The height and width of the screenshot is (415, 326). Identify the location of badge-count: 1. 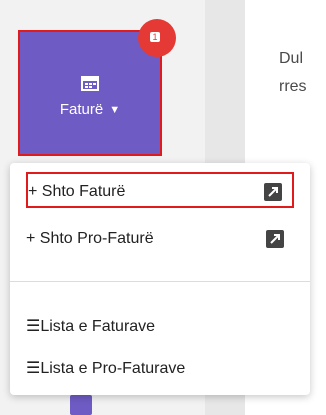
(155, 37).